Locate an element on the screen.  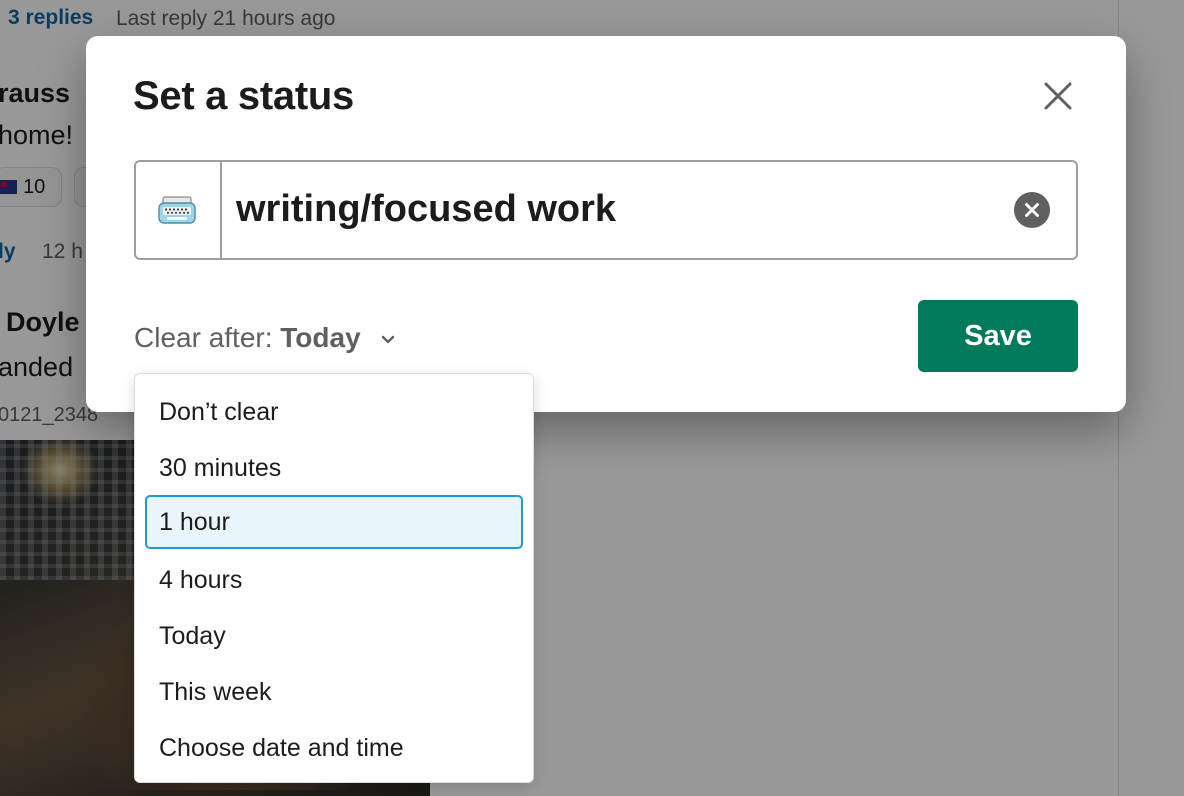
clear-after-select: Clear after: Today is located at coordinates (265, 338).